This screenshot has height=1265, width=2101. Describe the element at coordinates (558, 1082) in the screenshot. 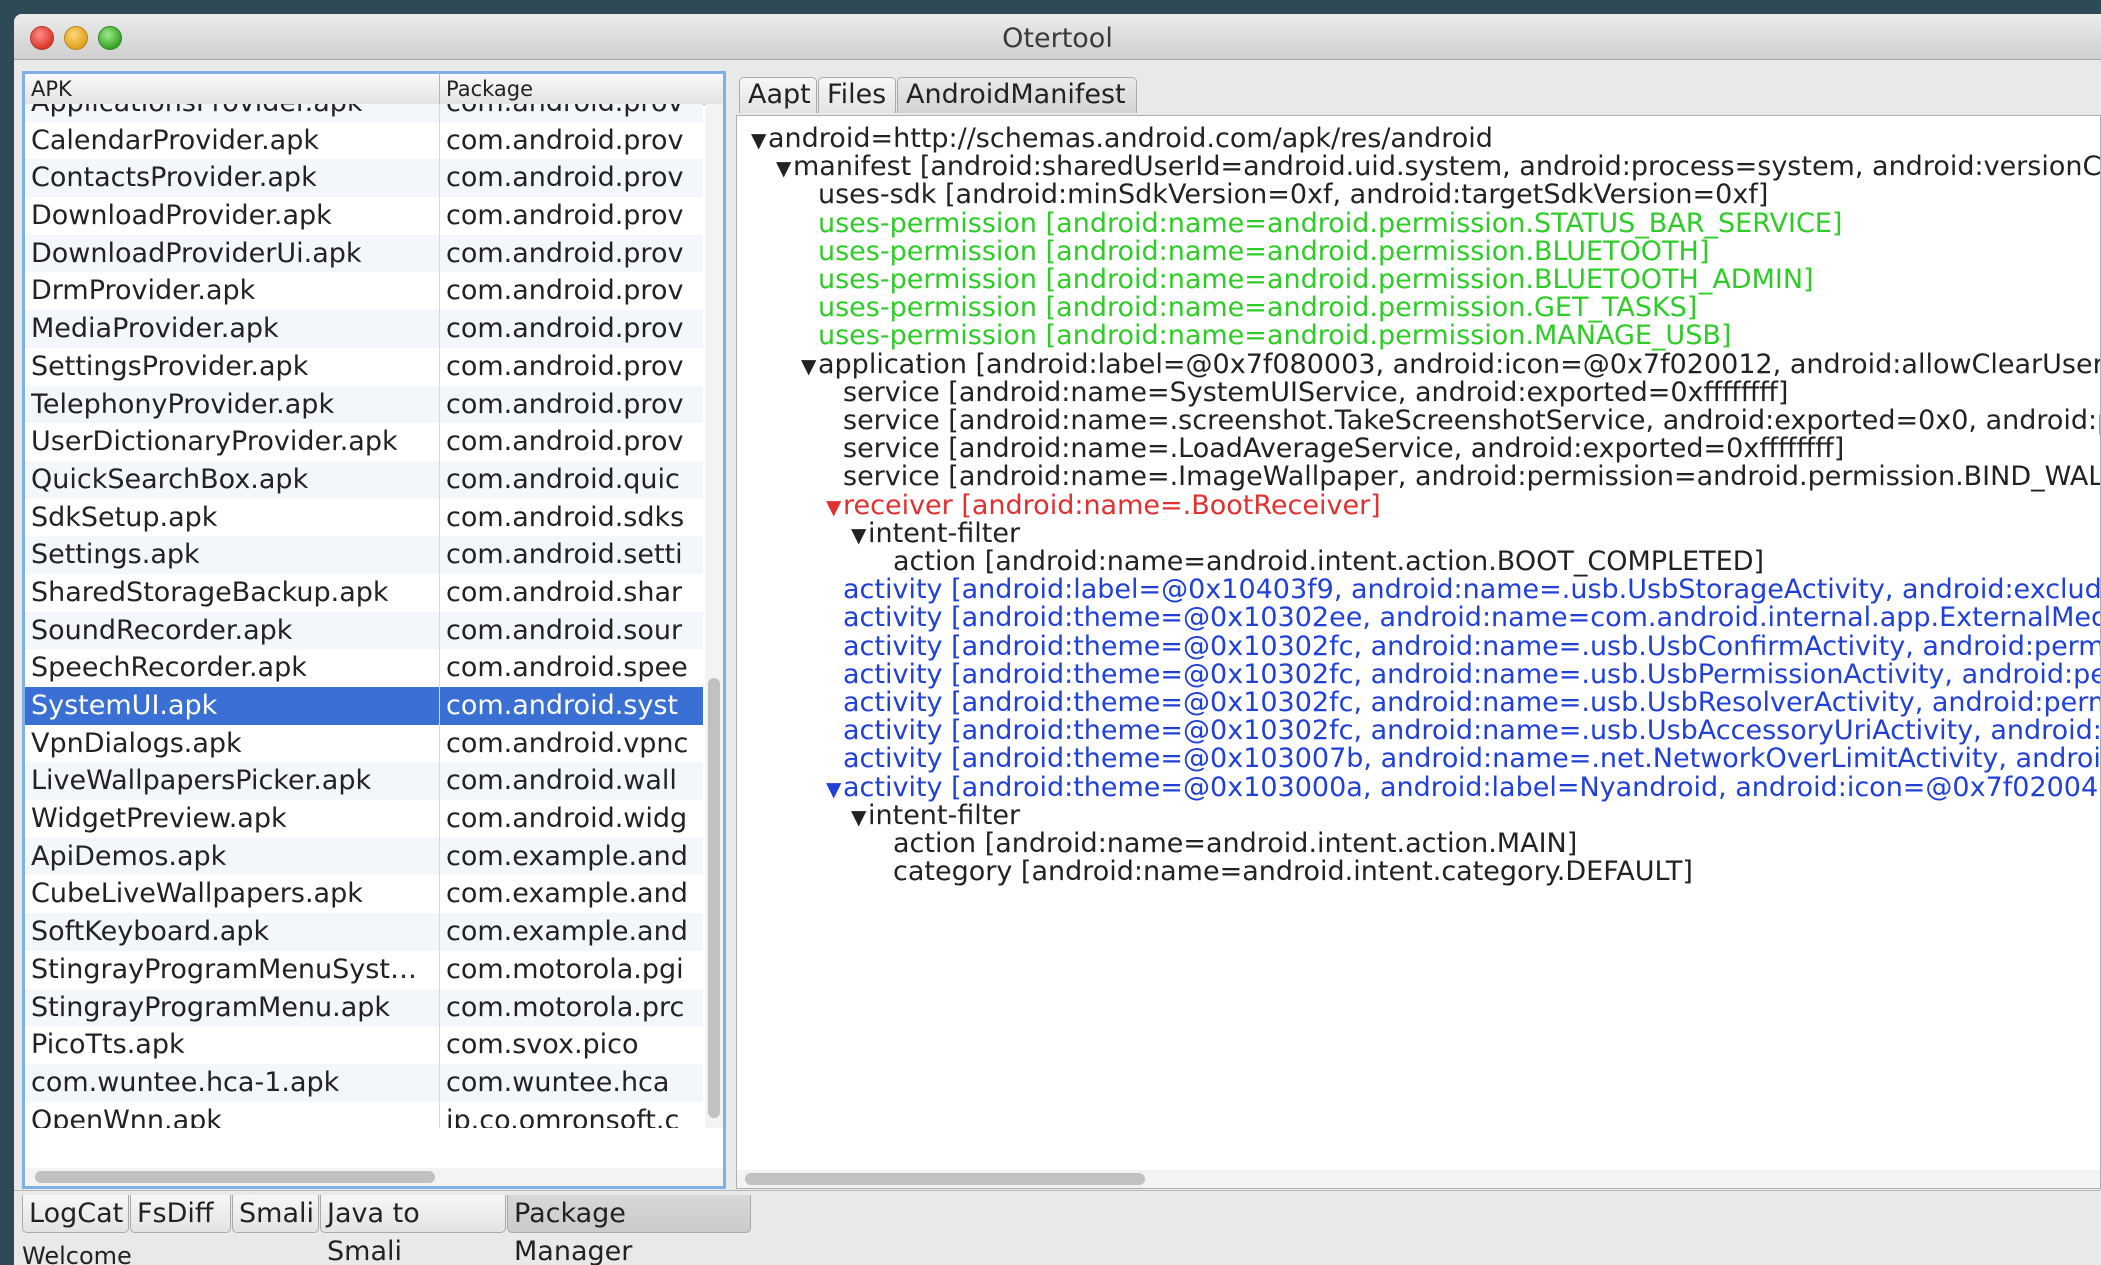

I see `package-cell: com.wuntee.hca` at that location.